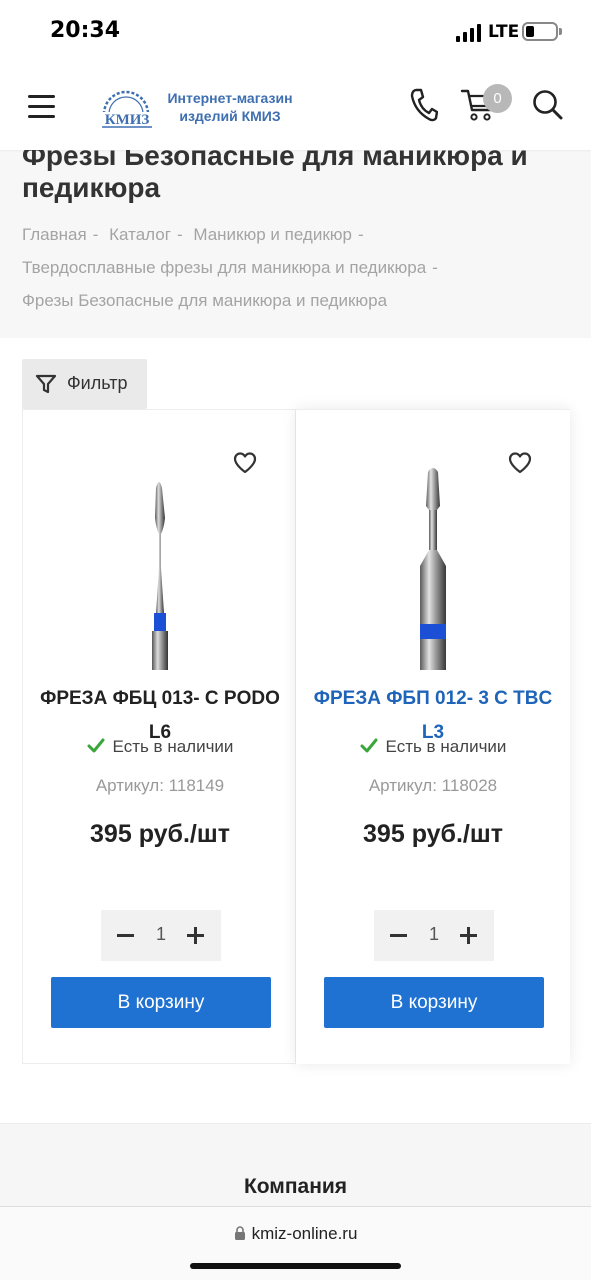 This screenshot has width=591, height=1280. Describe the element at coordinates (97, 383) in the screenshot. I see `filter-label: Фильтр` at that location.